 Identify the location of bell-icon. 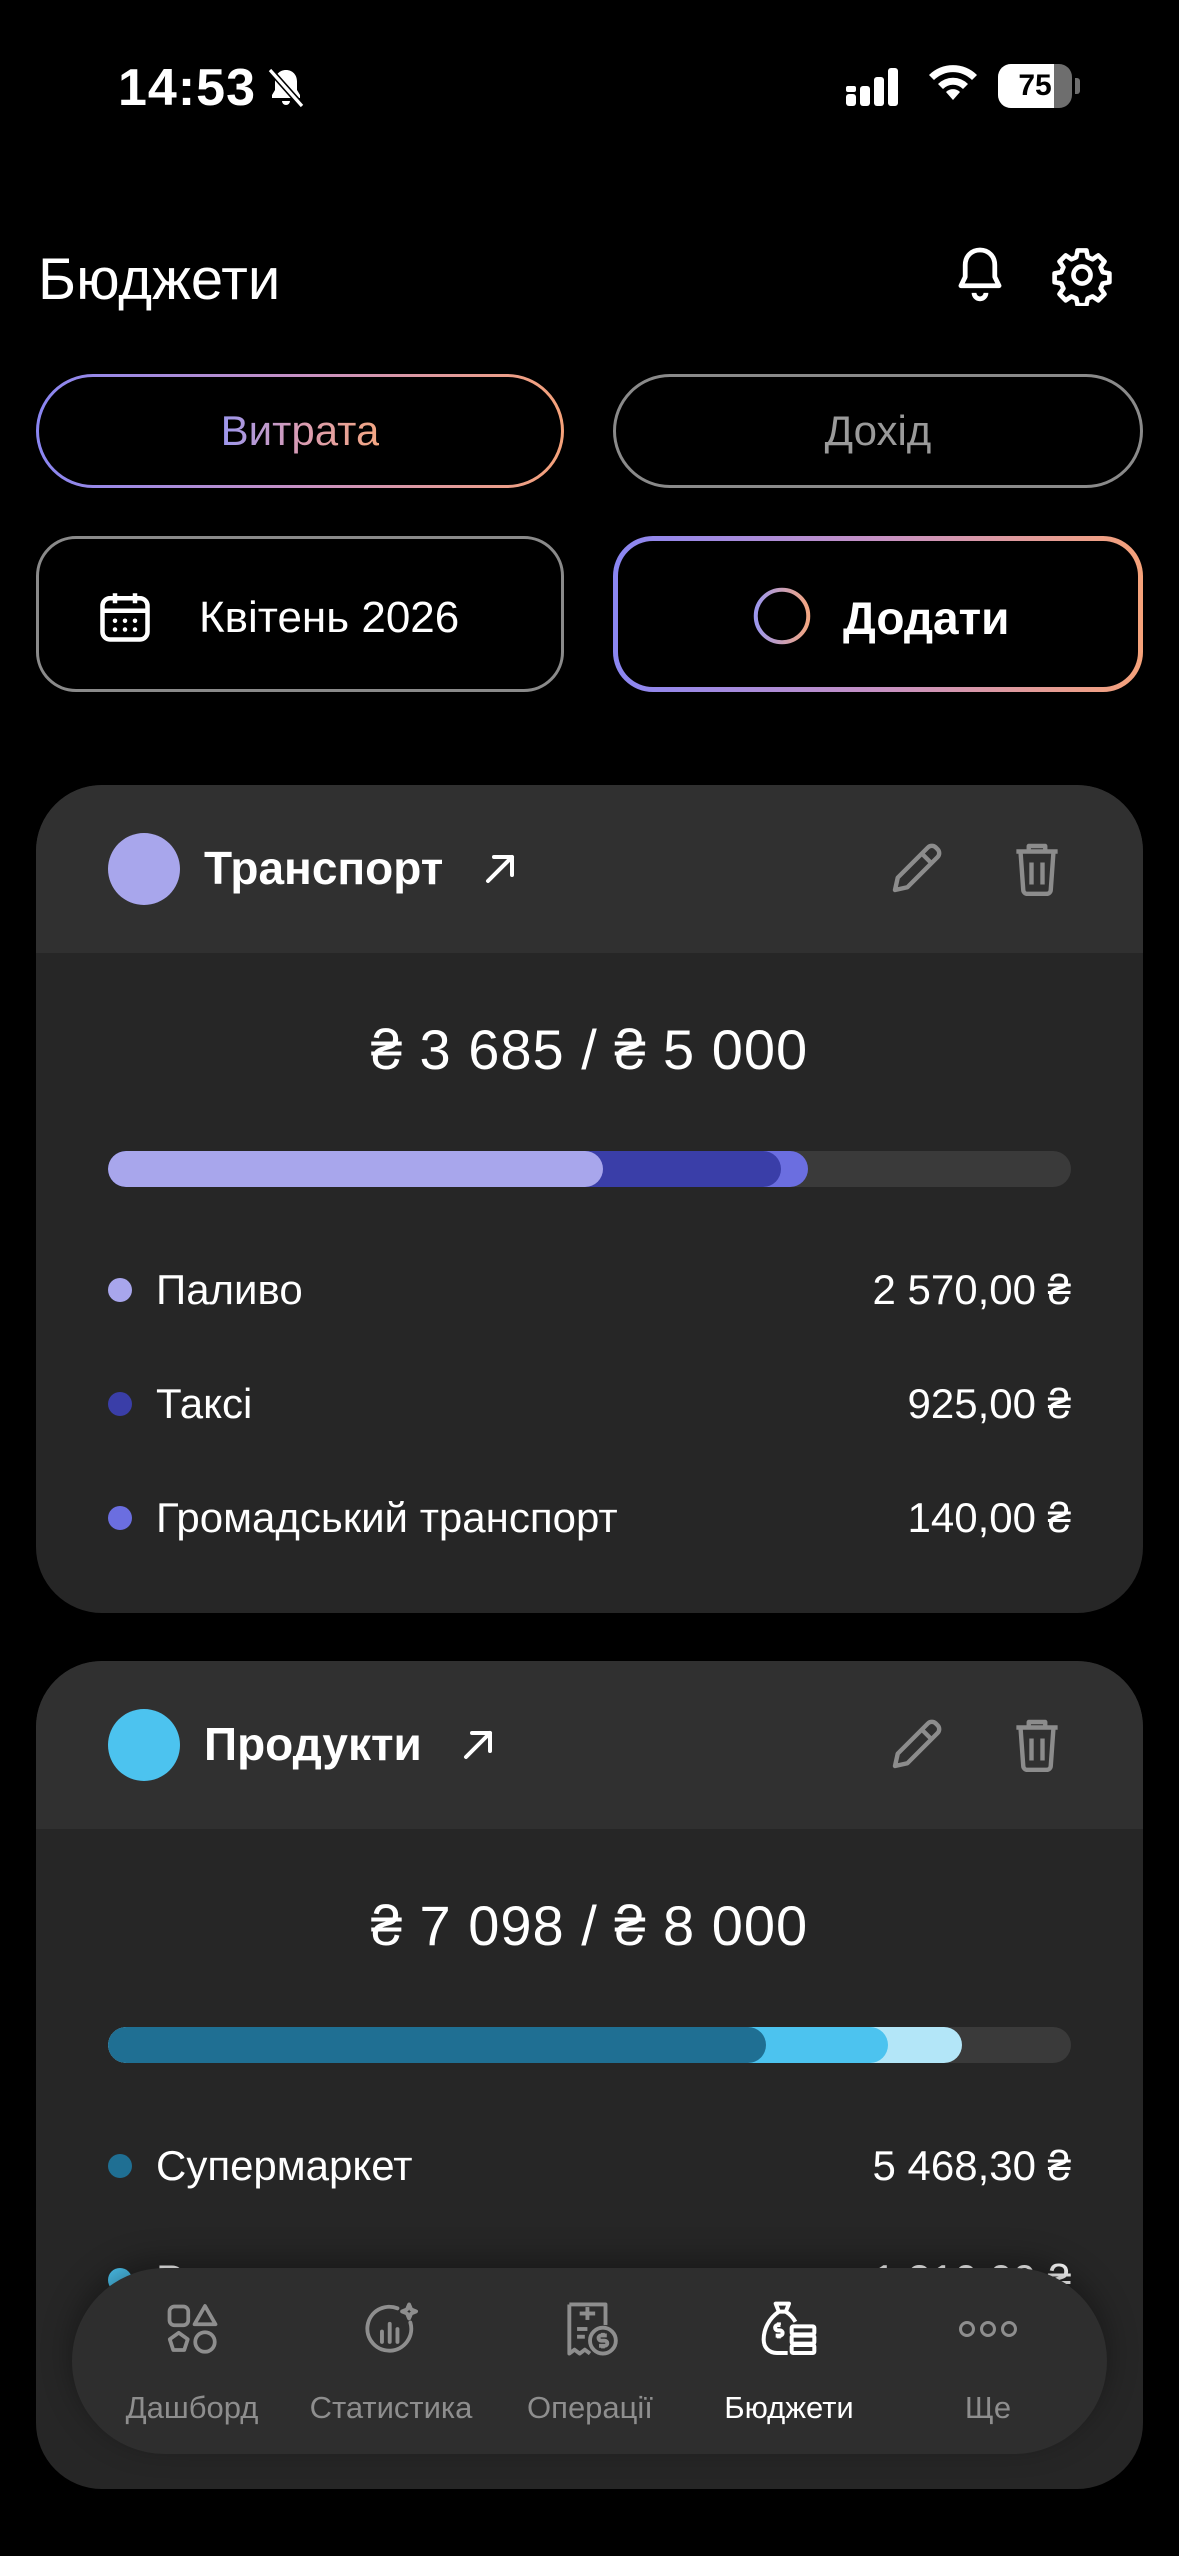
(980, 274).